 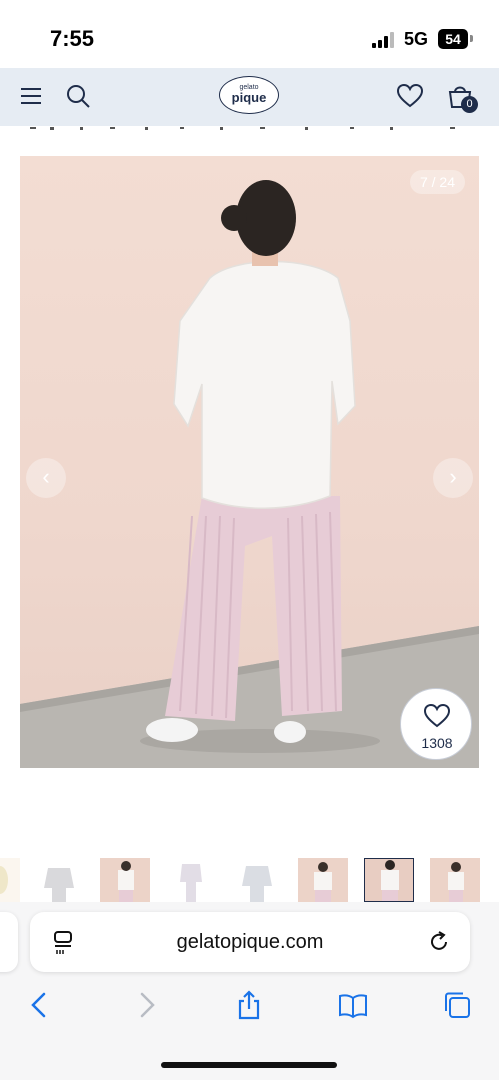 I want to click on network-label: 5G, so click(x=416, y=39).